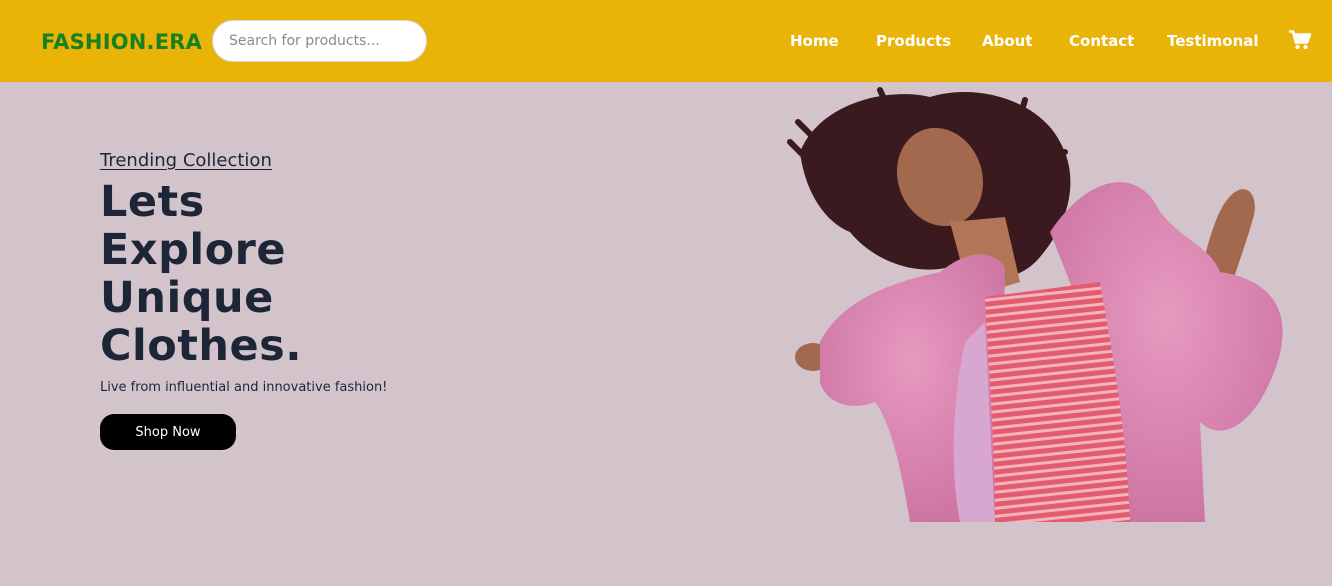 The image size is (1332, 586). I want to click on nav-link-home: Home, so click(814, 41).